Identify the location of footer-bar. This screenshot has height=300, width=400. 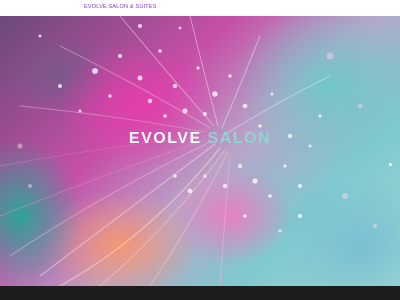
(200, 293).